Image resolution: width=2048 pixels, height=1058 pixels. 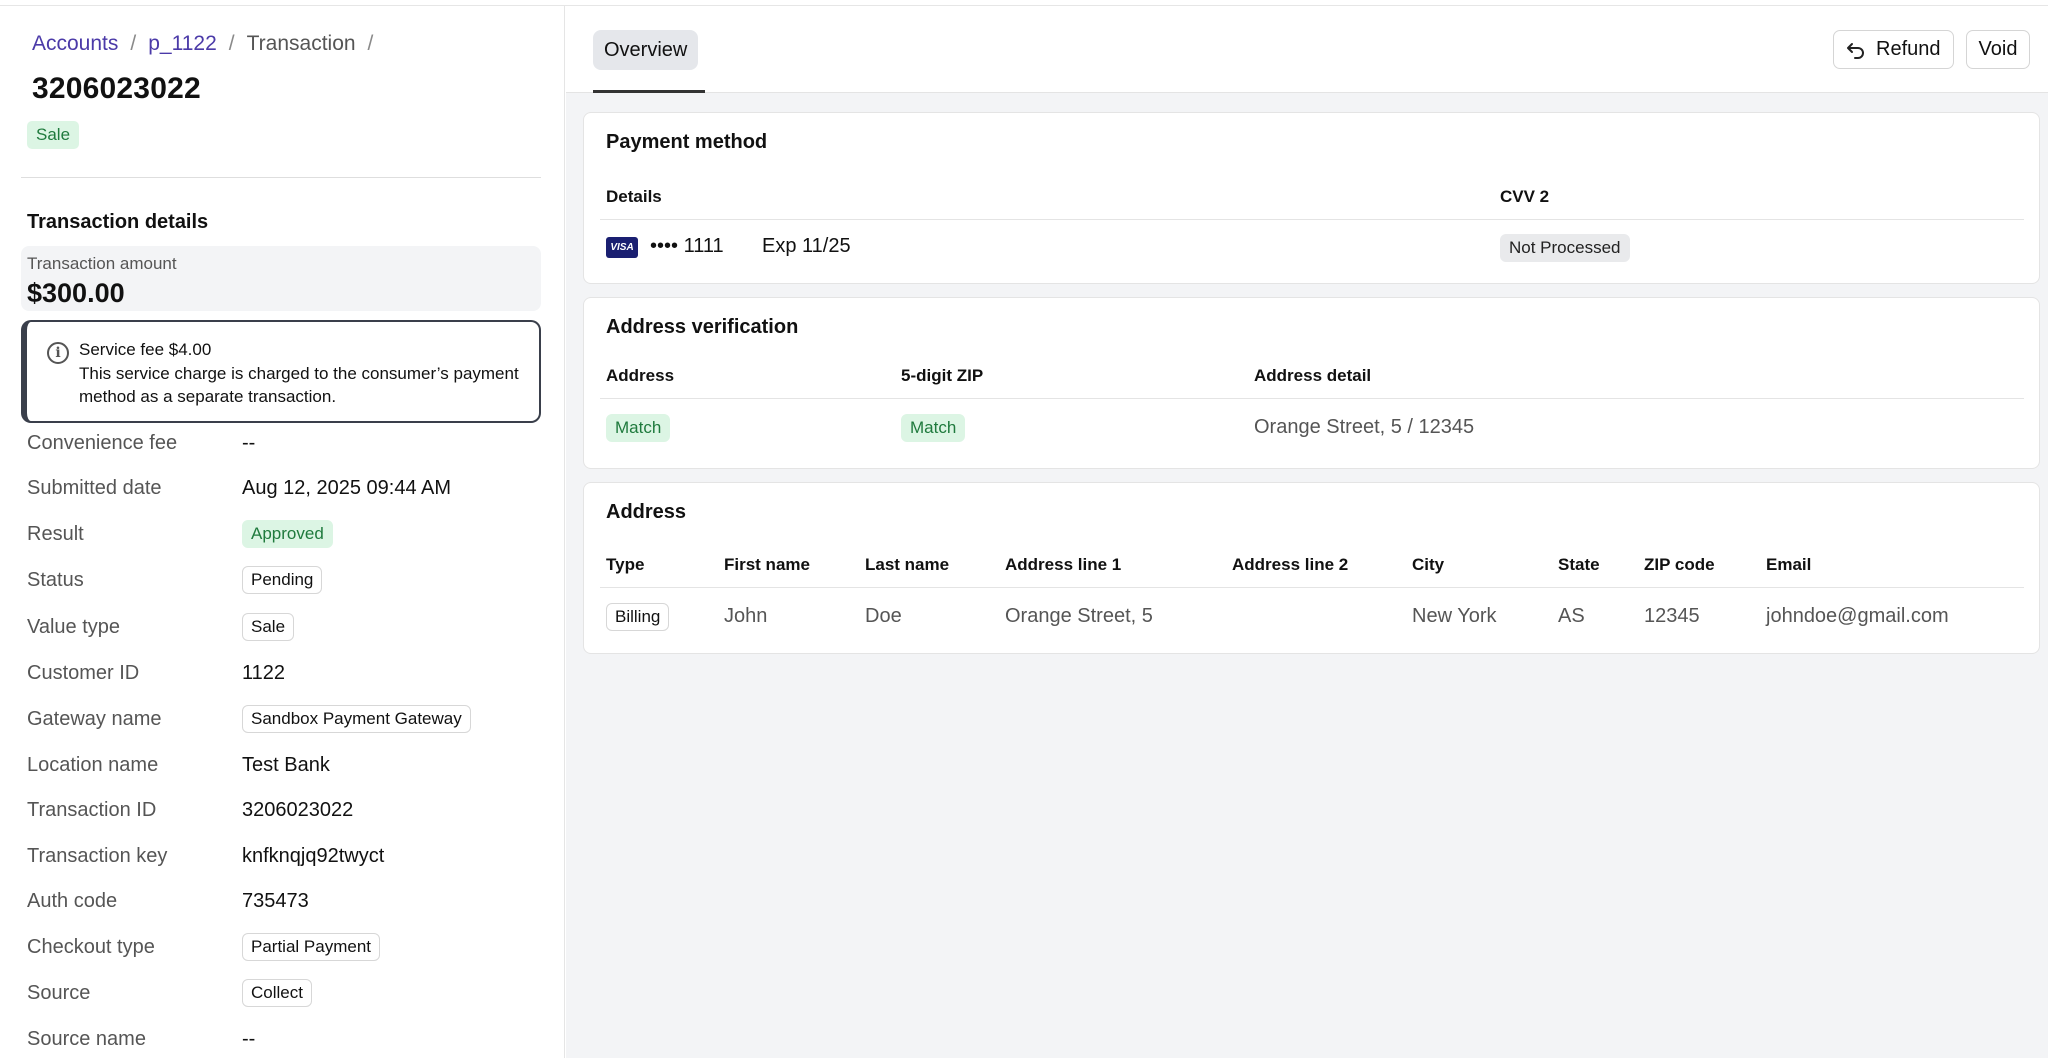 What do you see at coordinates (702, 327) in the screenshot?
I see `address-verification-title: Address verification` at bounding box center [702, 327].